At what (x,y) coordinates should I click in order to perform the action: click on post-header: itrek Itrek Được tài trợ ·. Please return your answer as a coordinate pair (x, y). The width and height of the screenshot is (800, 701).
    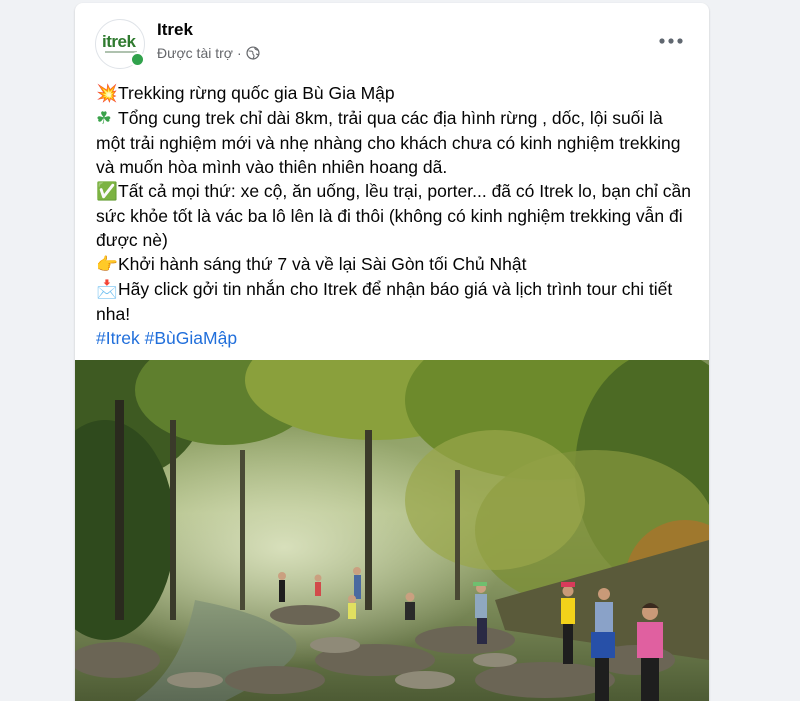
    Looking at the image, I should click on (392, 39).